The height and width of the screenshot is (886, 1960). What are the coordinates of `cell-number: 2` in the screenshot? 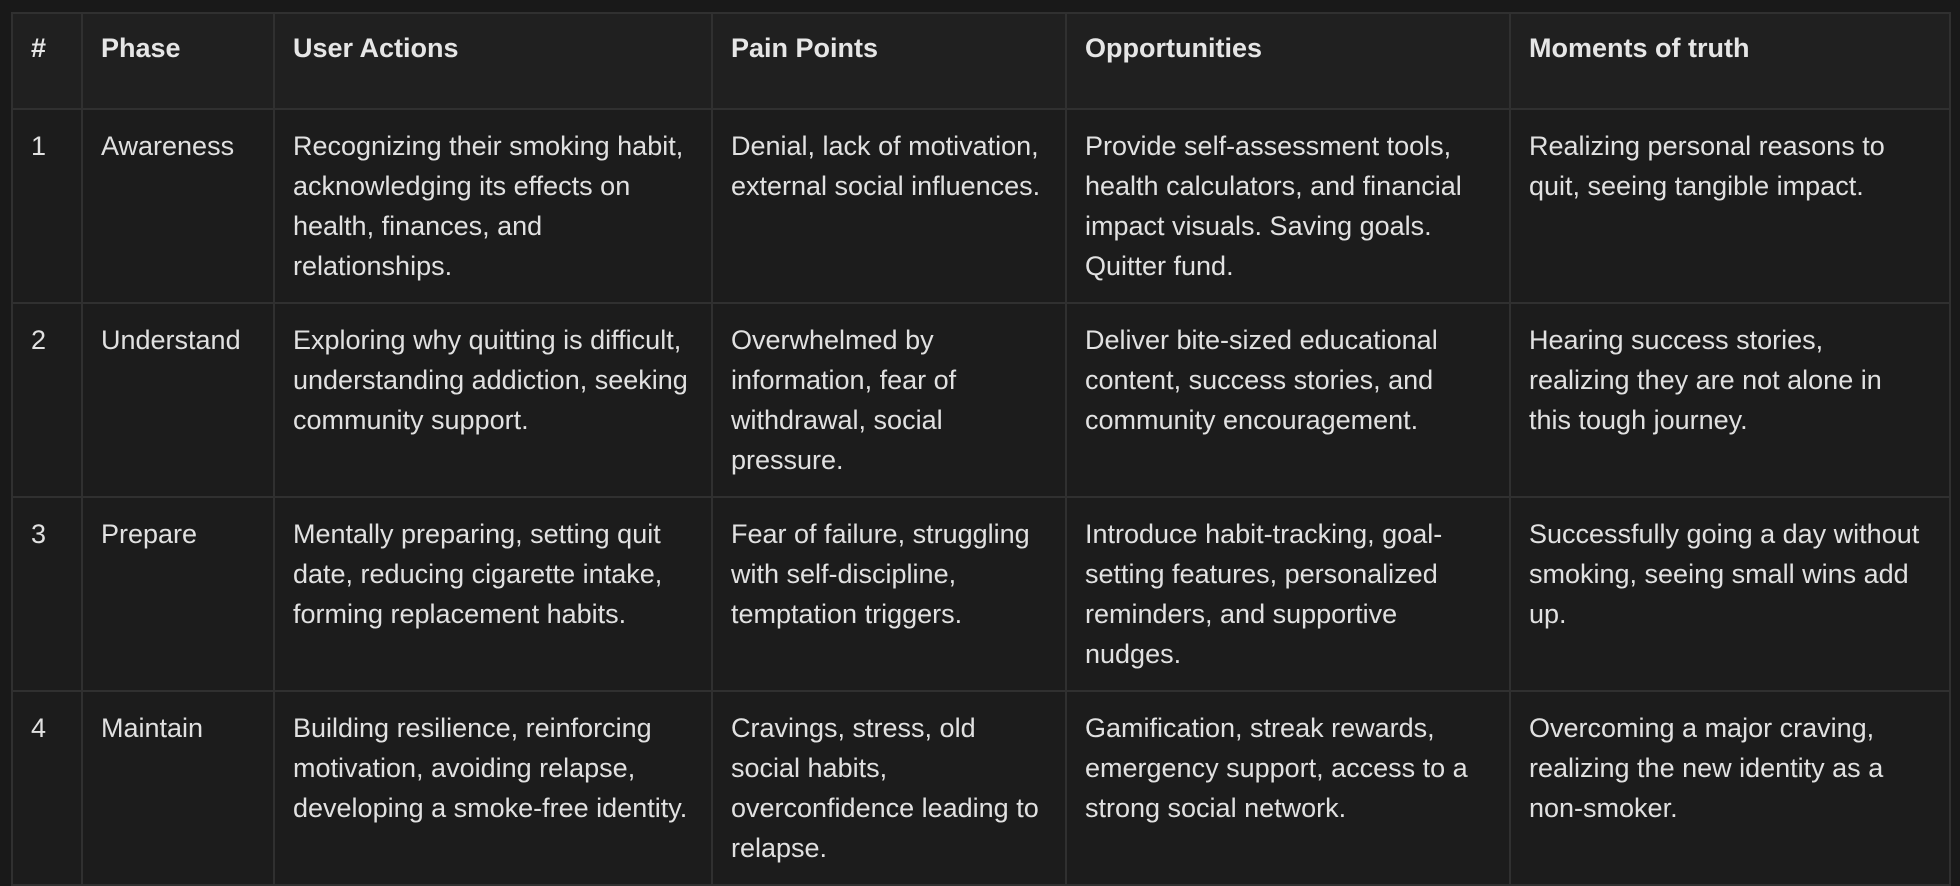 It's located at (47, 400).